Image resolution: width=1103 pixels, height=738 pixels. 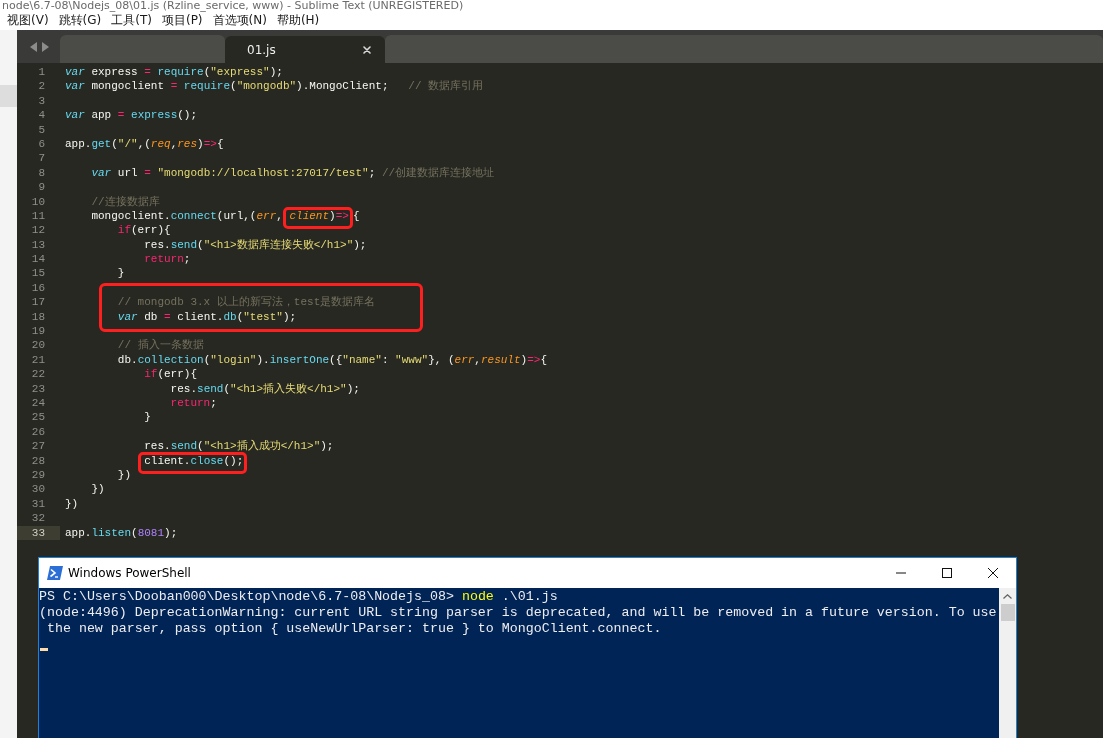 What do you see at coordinates (38, 374) in the screenshot?
I see `line-number: 22` at bounding box center [38, 374].